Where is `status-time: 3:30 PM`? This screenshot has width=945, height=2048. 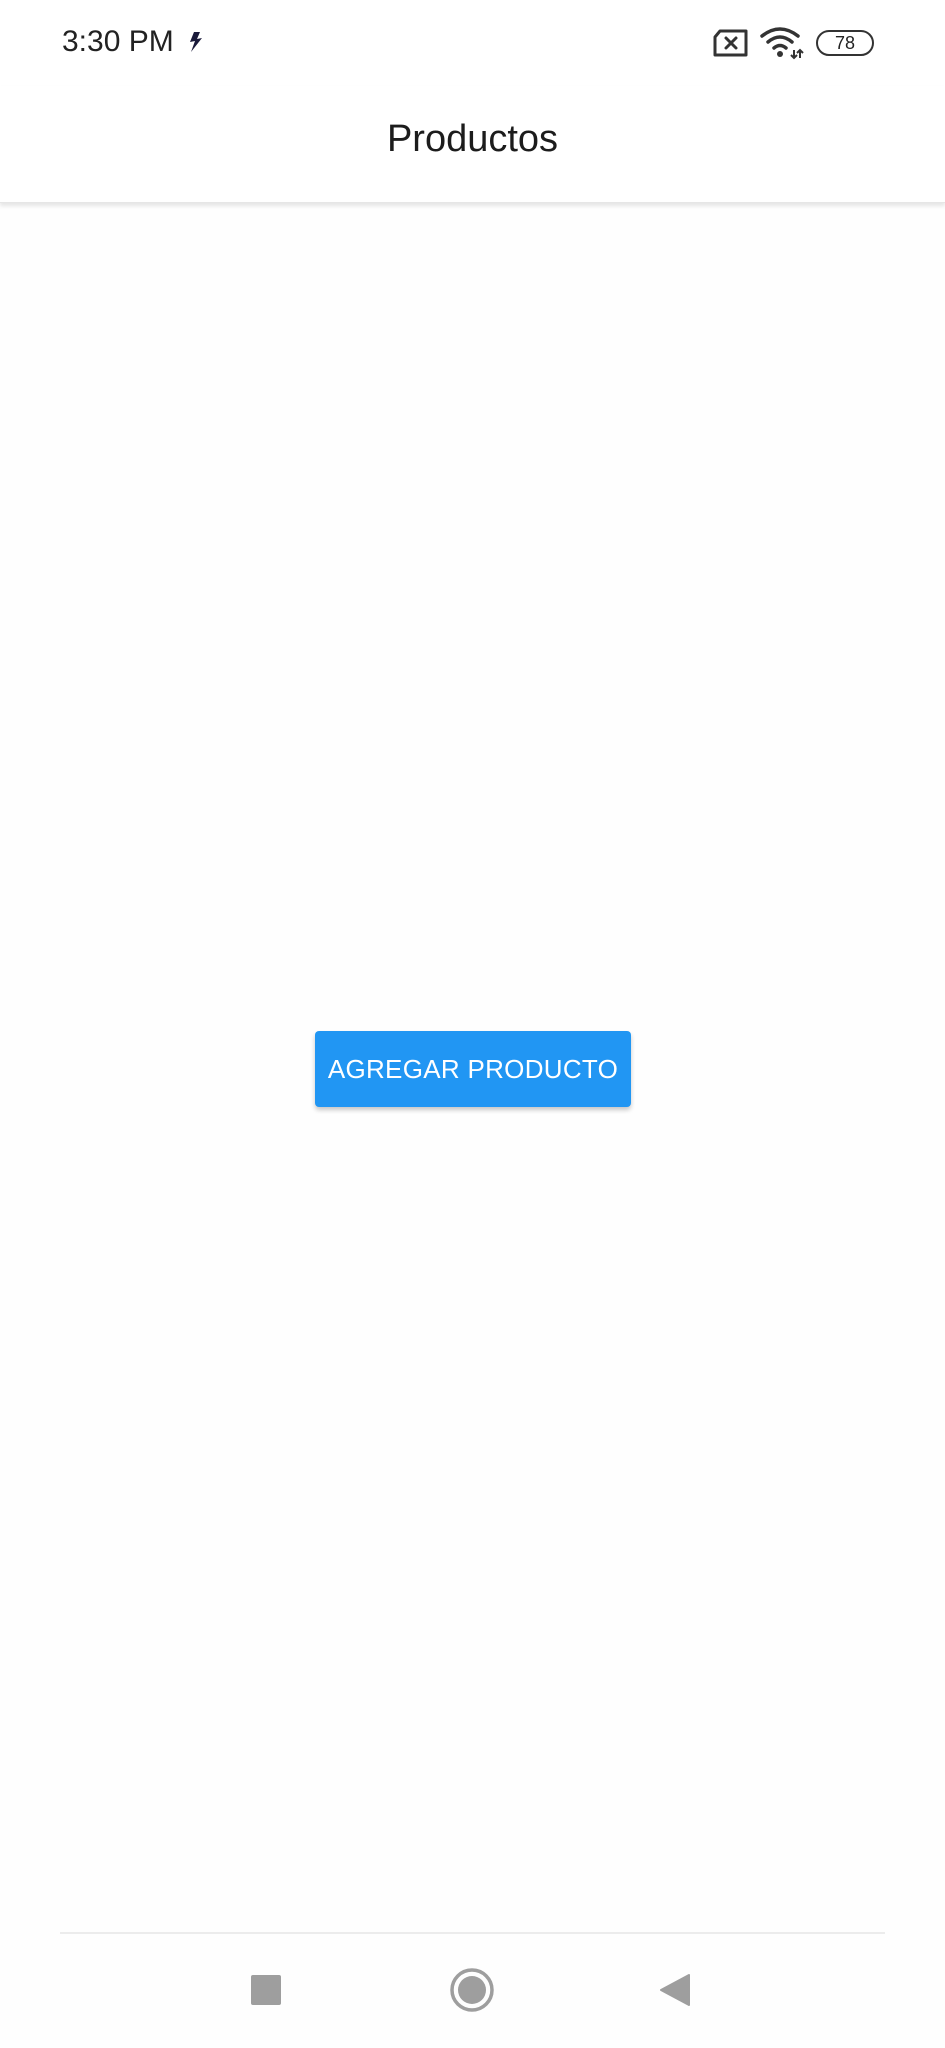
status-time: 3:30 PM is located at coordinates (118, 41).